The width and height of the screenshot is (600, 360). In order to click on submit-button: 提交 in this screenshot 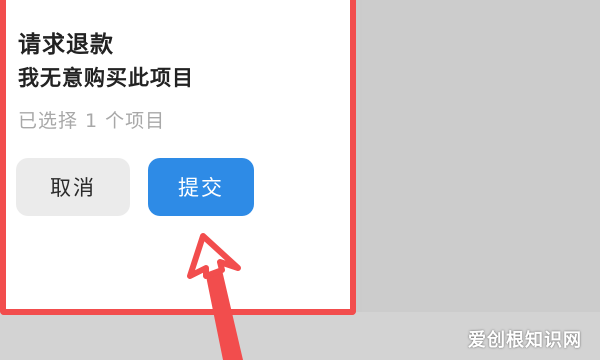, I will do `click(201, 187)`.